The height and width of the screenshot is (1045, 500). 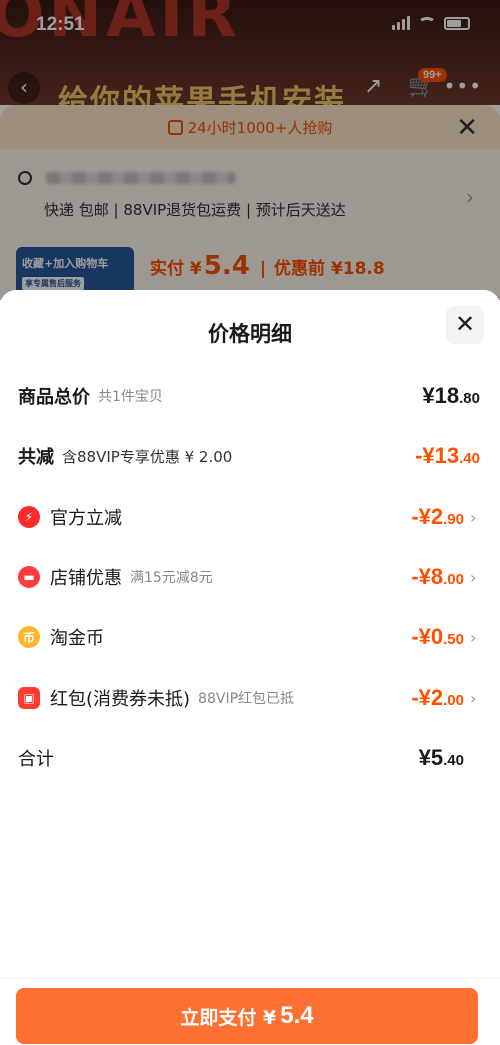 I want to click on row-red-packet: ▣ 红包(消费券未抵) 88VIP红包已抵 -¥2.00 ›, so click(x=249, y=698).